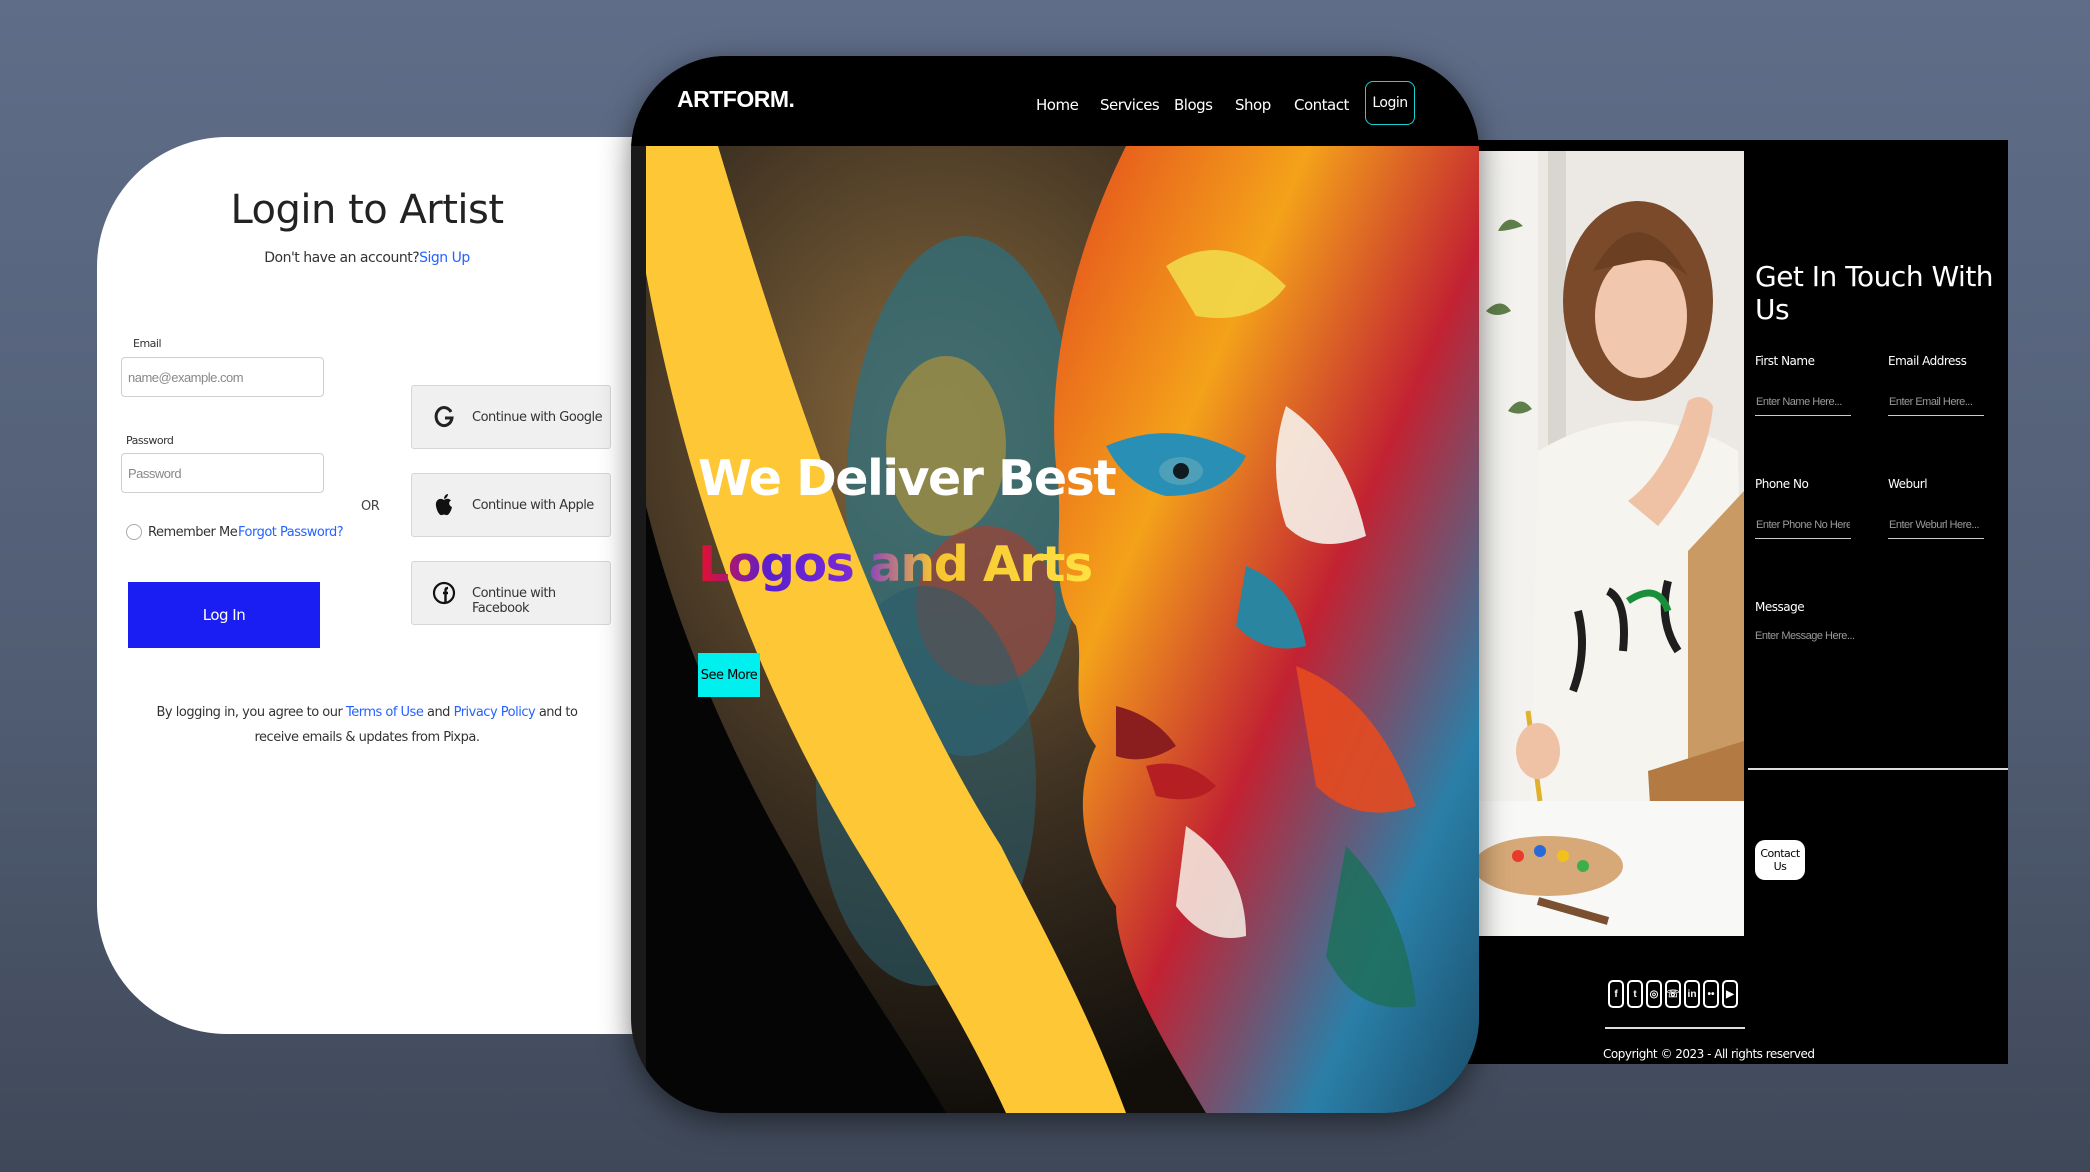  I want to click on weburl-label: Weburl, so click(1908, 484).